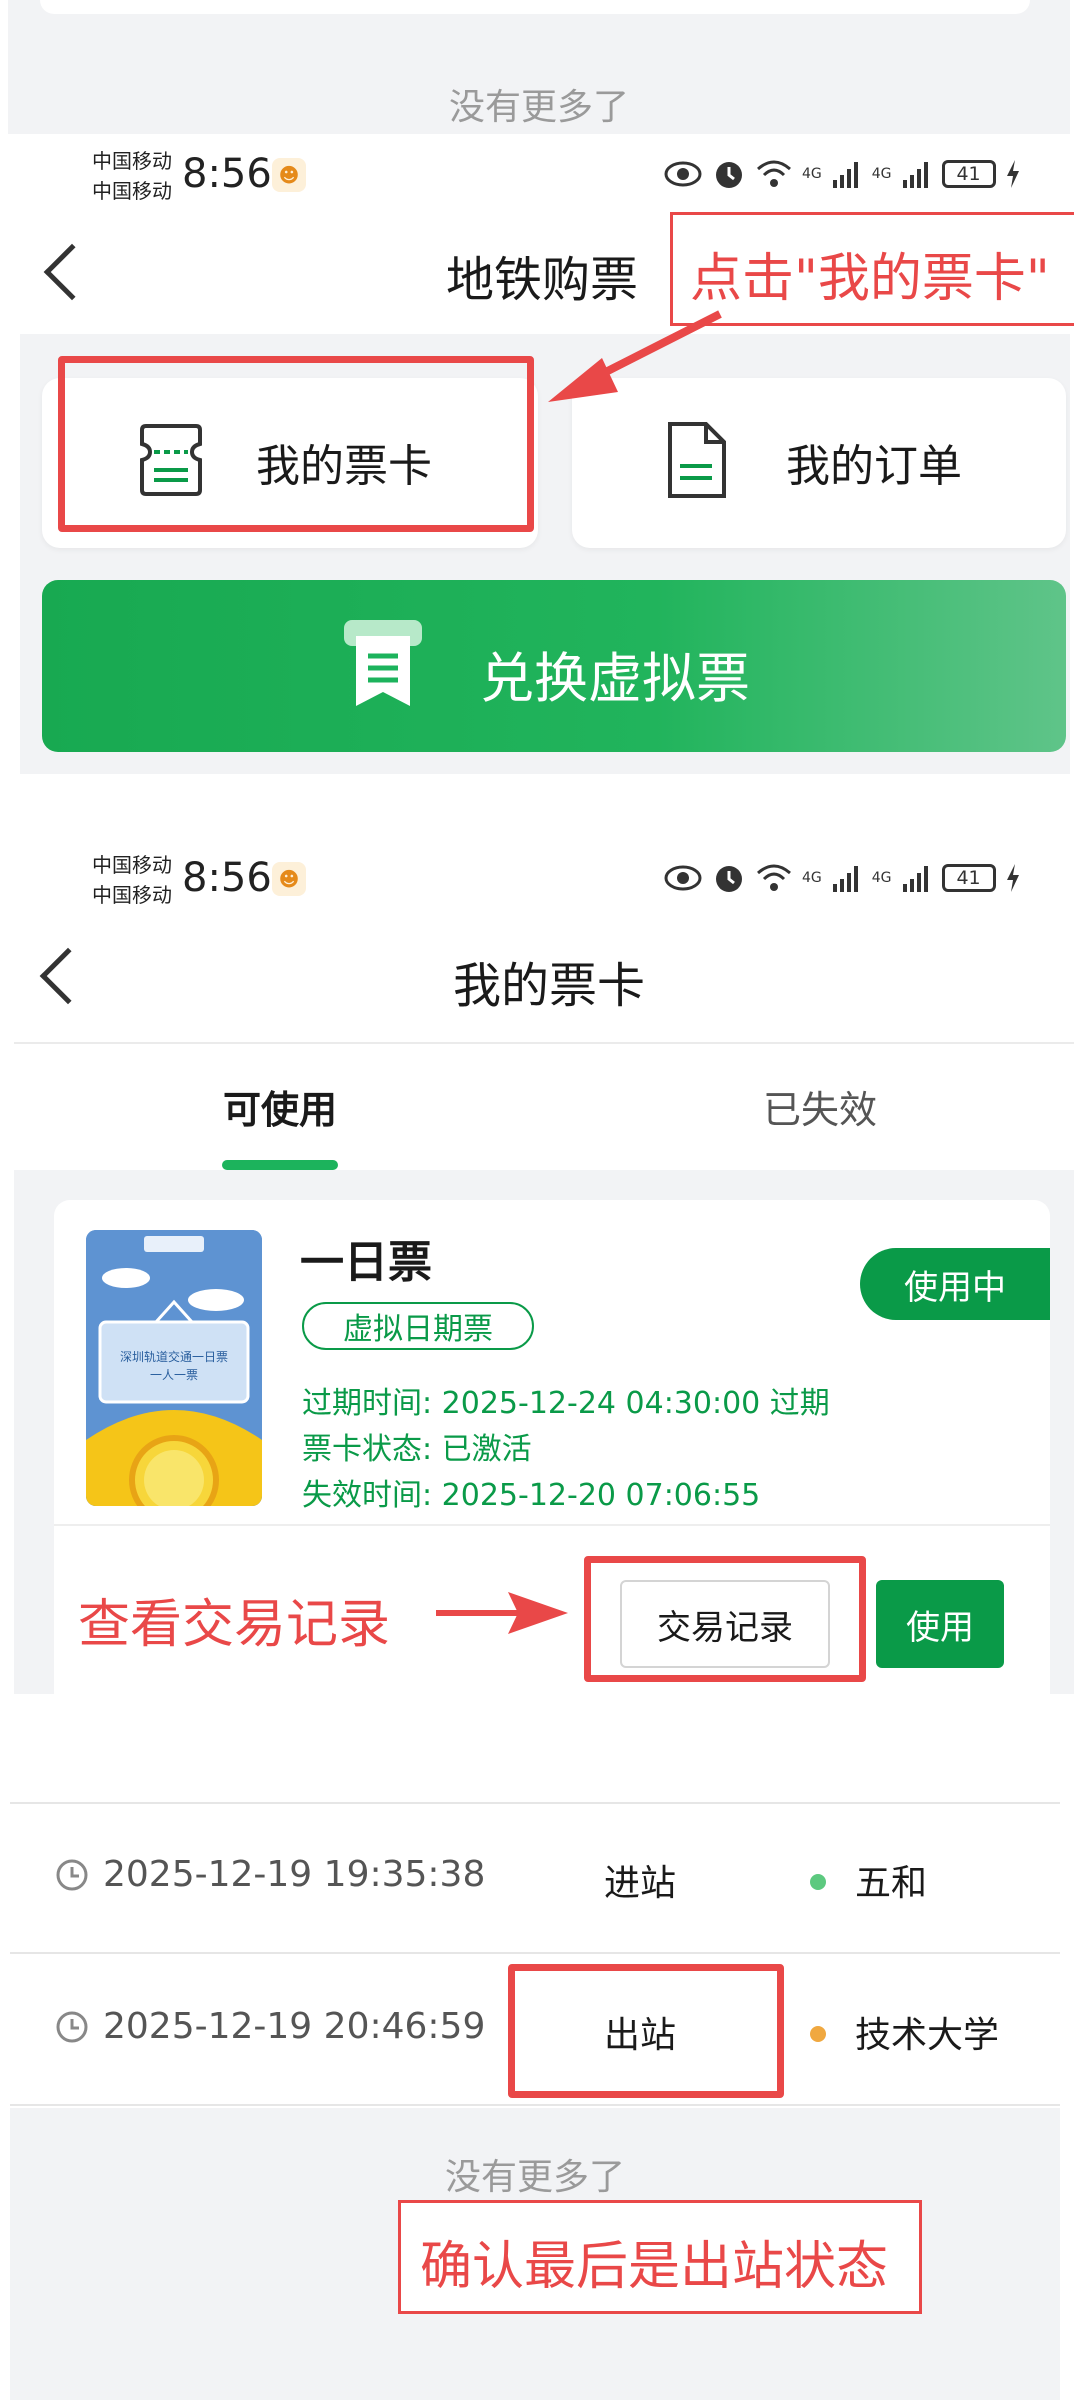 The width and height of the screenshot is (1074, 2400). I want to click on tab-available: 可使用, so click(280, 1106).